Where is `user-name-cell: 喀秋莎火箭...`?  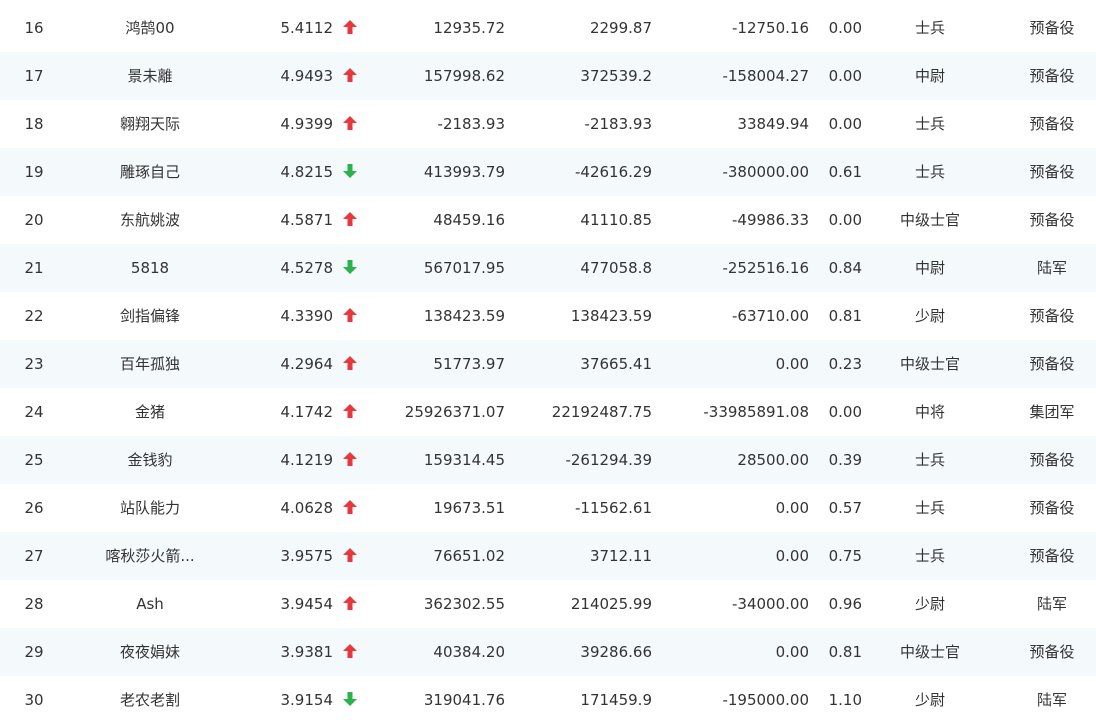
user-name-cell: 喀秋莎火箭... is located at coordinates (150, 556).